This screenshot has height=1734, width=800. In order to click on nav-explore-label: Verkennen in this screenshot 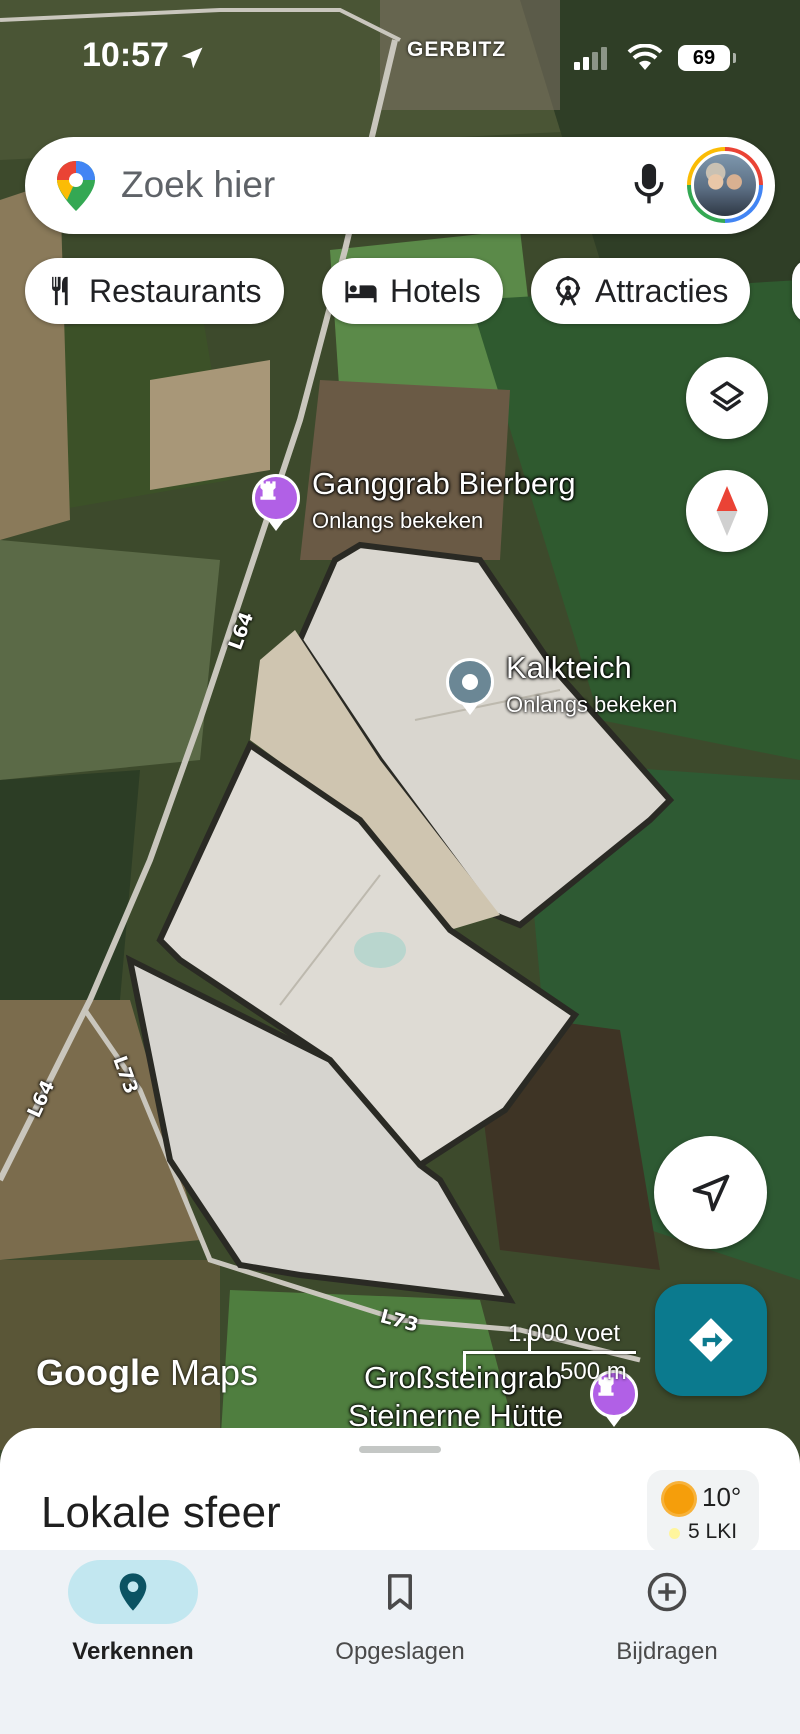, I will do `click(133, 1651)`.